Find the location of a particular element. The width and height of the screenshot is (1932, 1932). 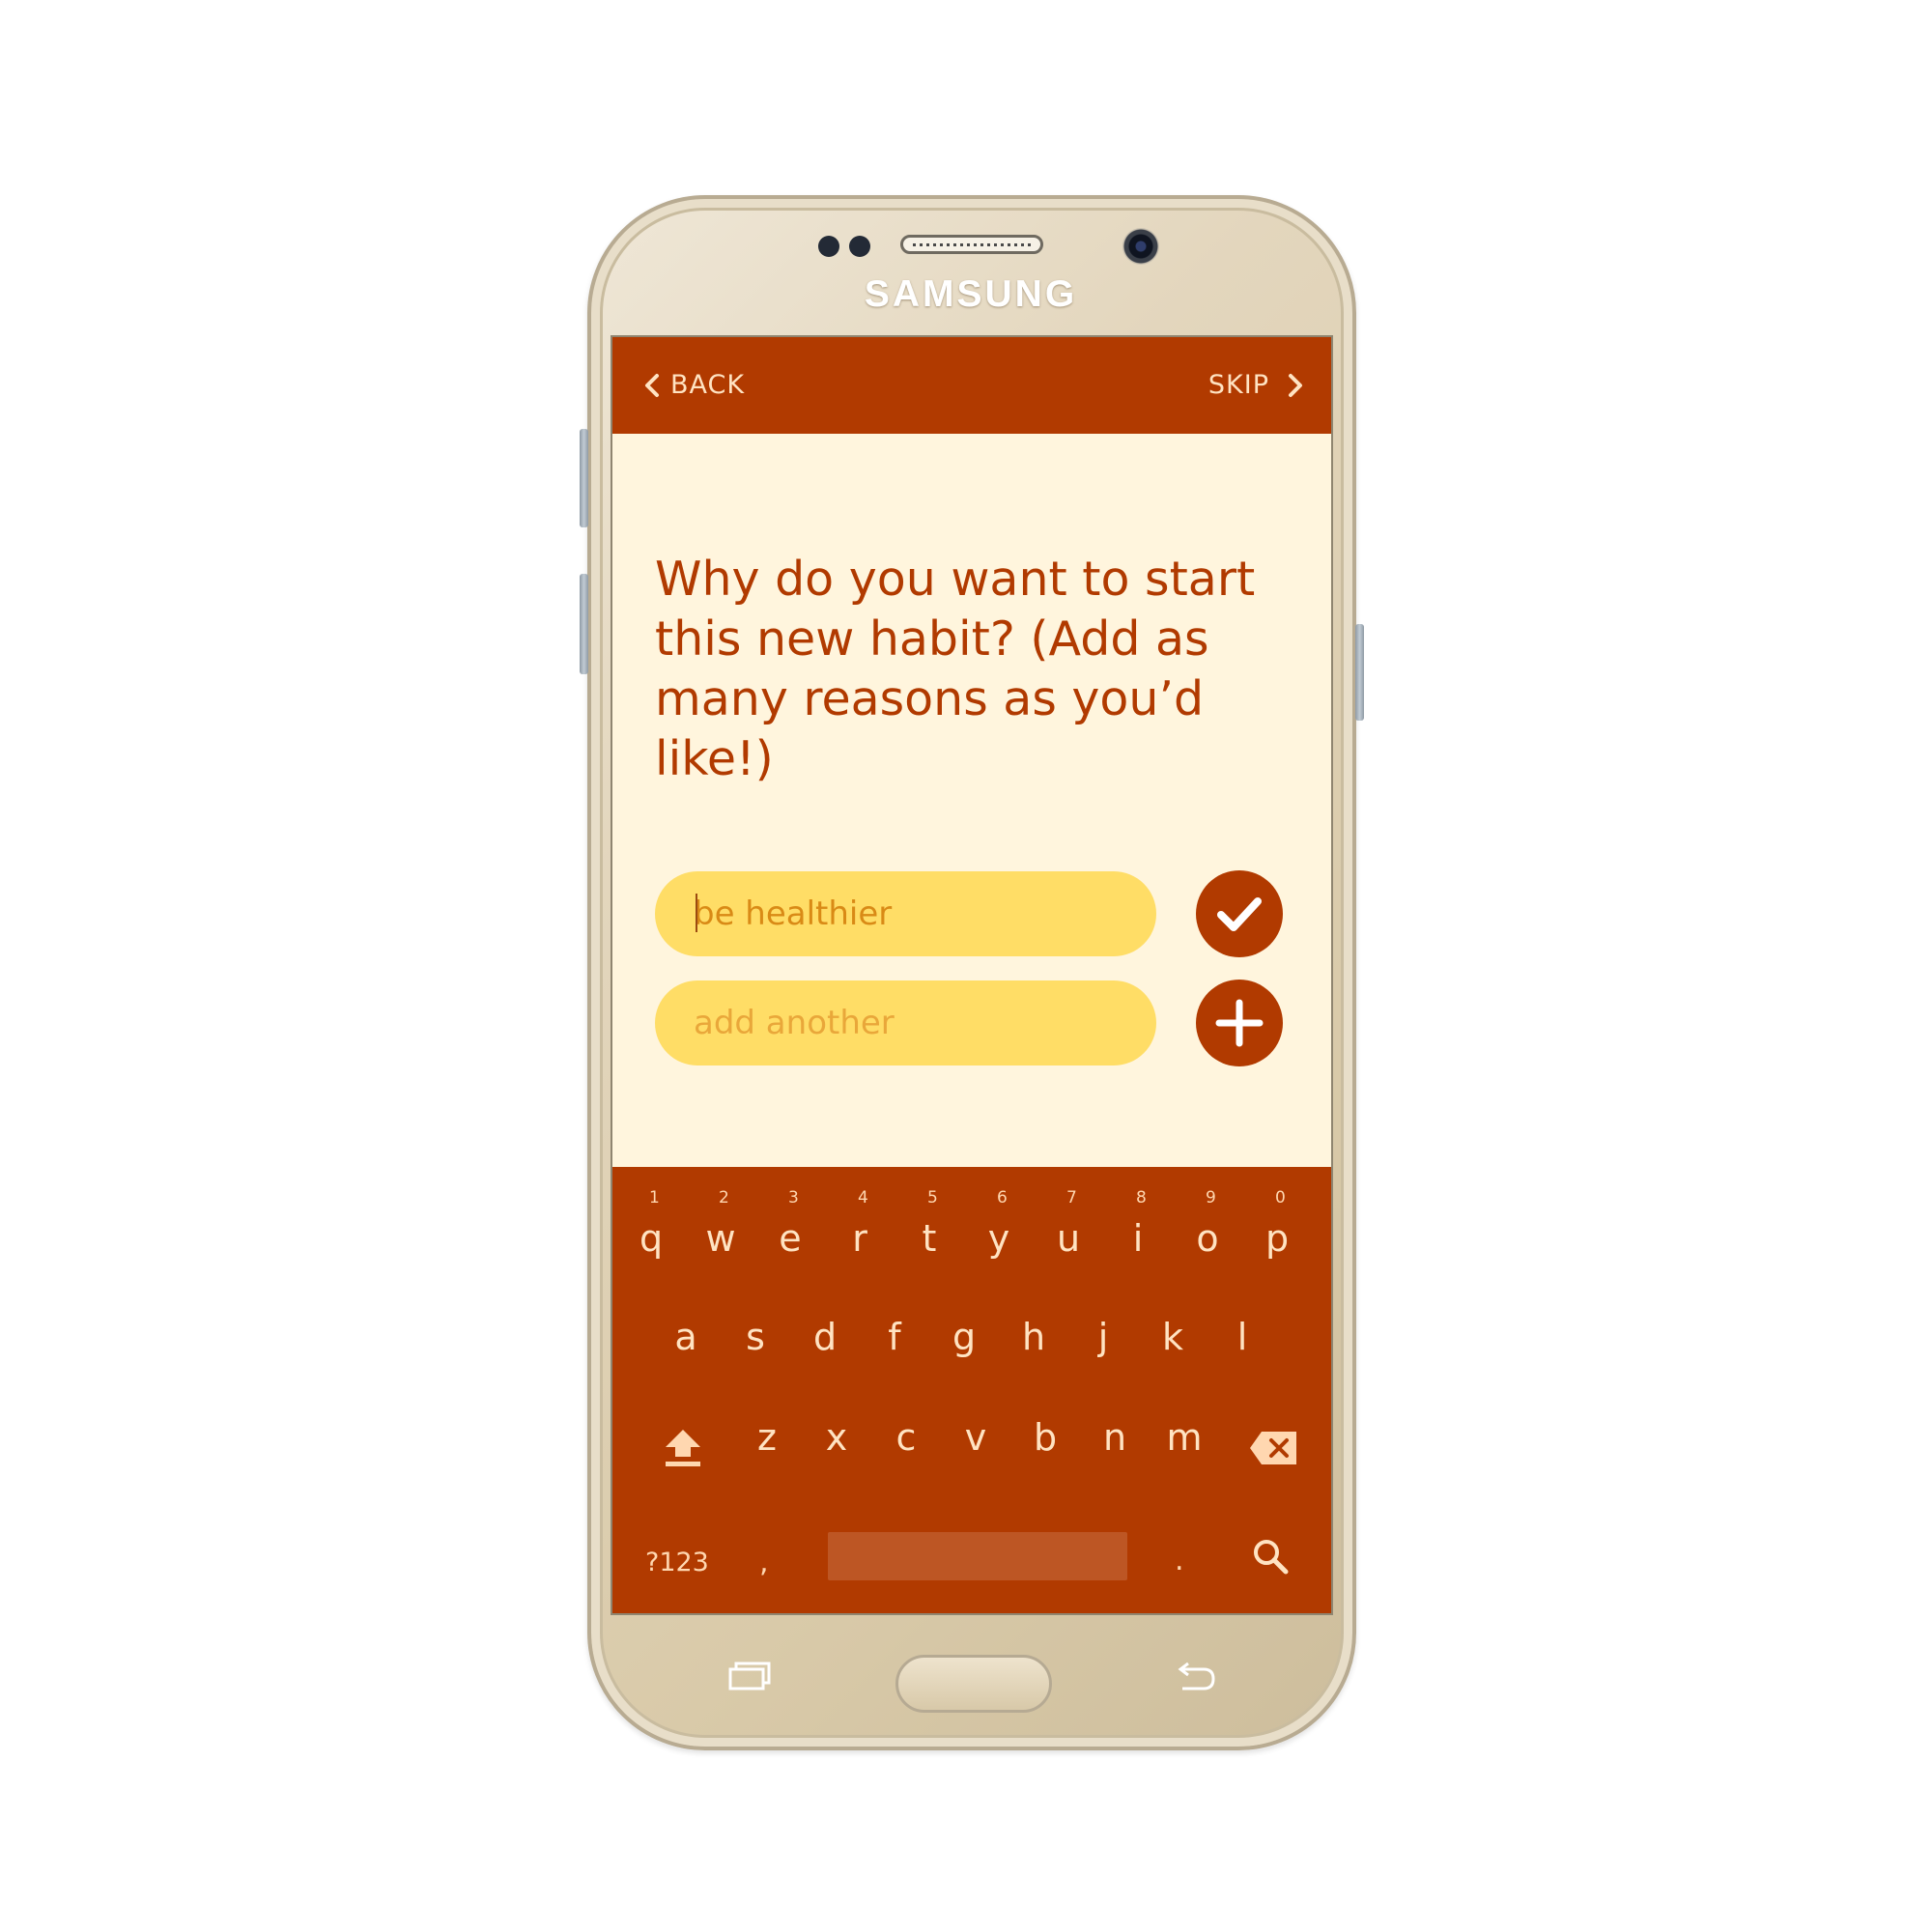

earpiece-speaker is located at coordinates (971, 244).